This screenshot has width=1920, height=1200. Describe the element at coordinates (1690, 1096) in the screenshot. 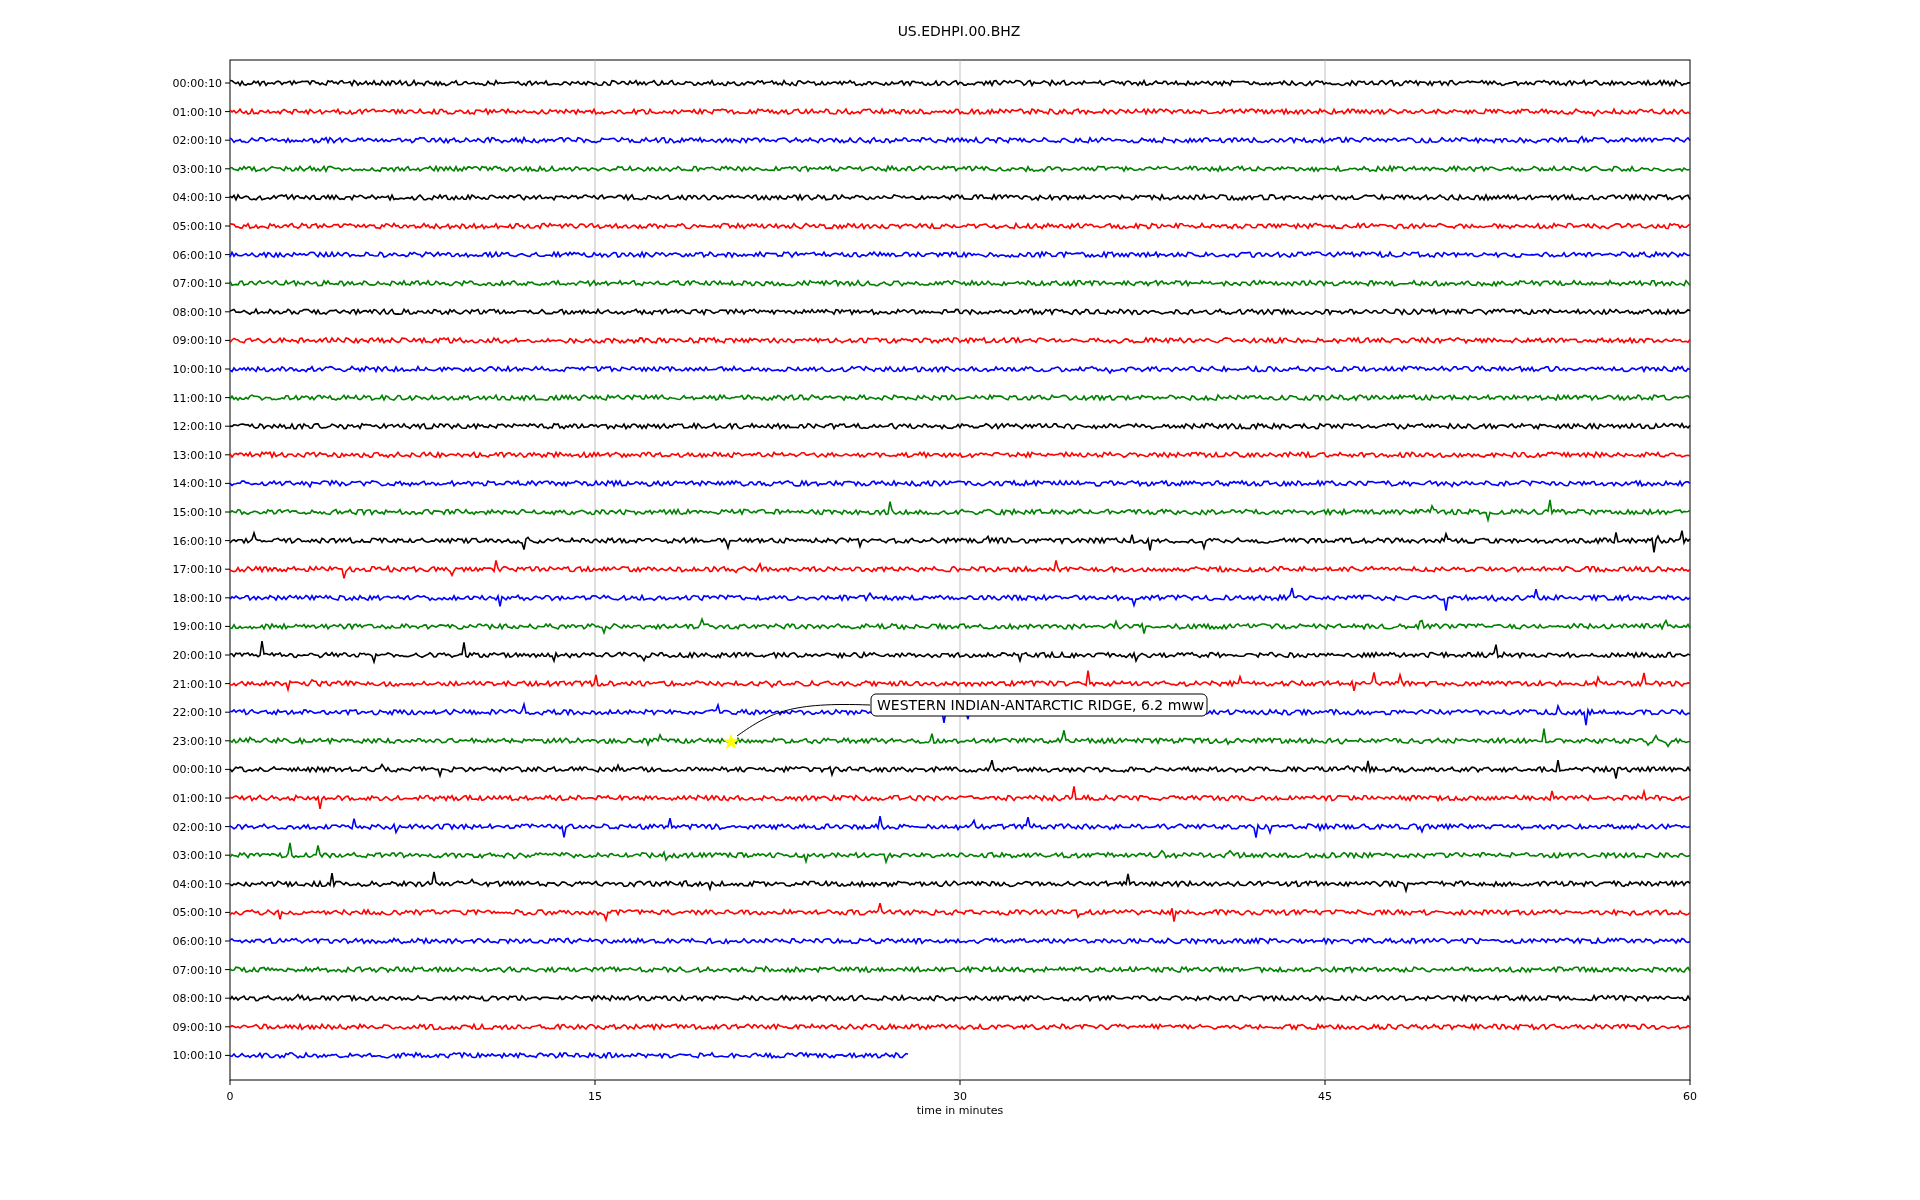

I see `axis-tick-label: 60` at that location.